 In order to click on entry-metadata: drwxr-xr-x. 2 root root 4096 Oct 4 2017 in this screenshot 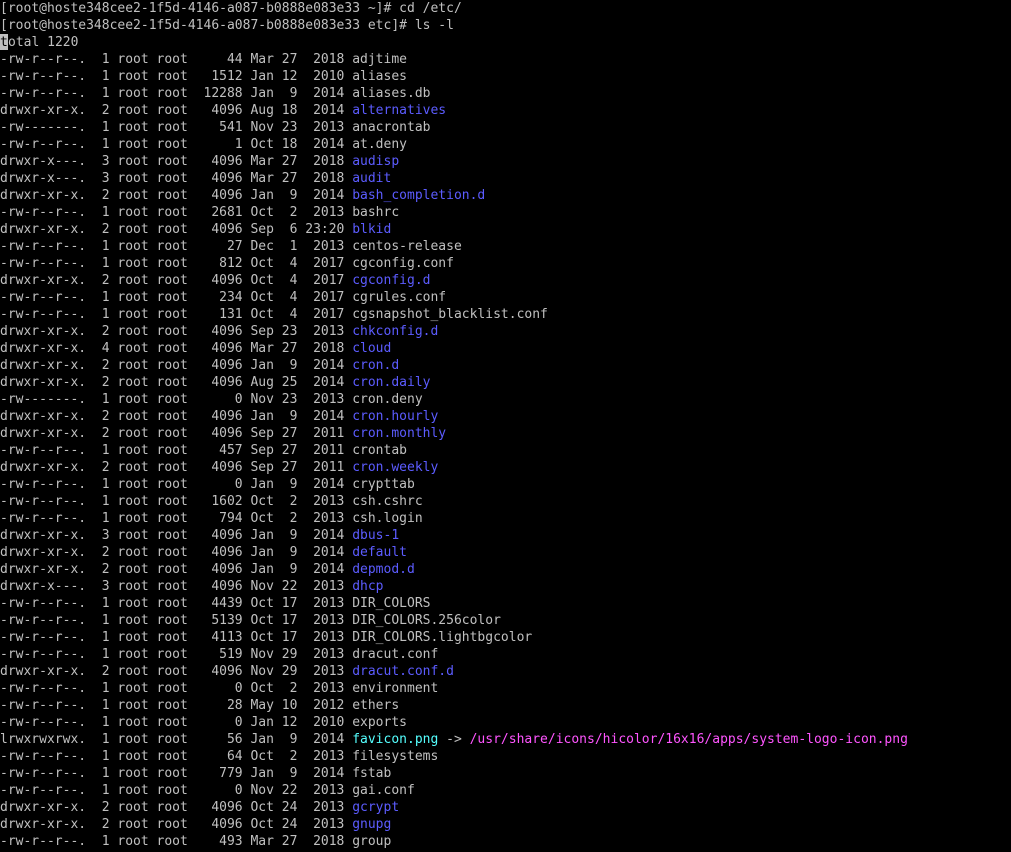, I will do `click(176, 280)`.